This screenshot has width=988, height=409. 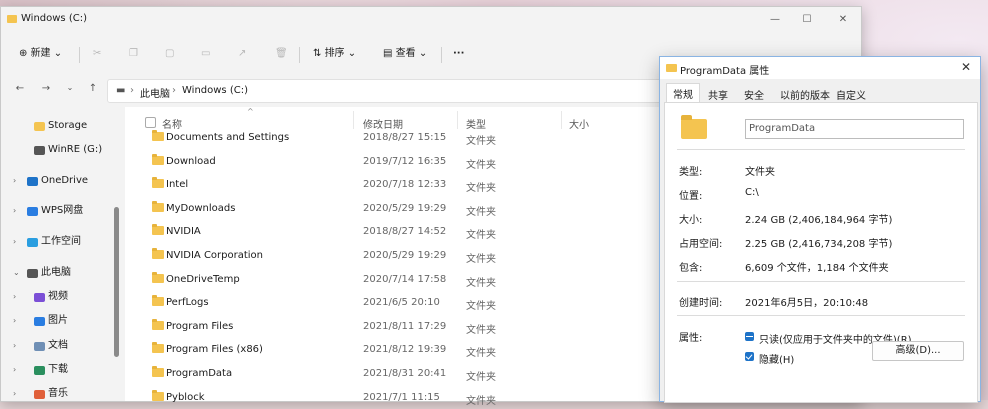 I want to click on sidebar-item-label: WinRE (G:), so click(x=75, y=149).